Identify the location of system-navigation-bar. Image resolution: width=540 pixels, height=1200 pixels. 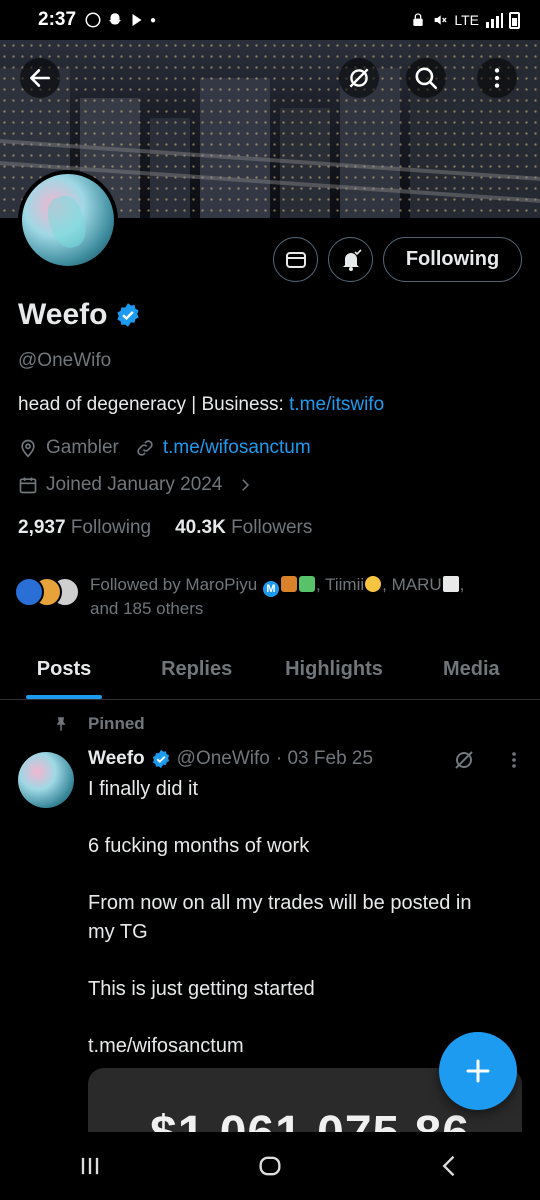
(270, 1166).